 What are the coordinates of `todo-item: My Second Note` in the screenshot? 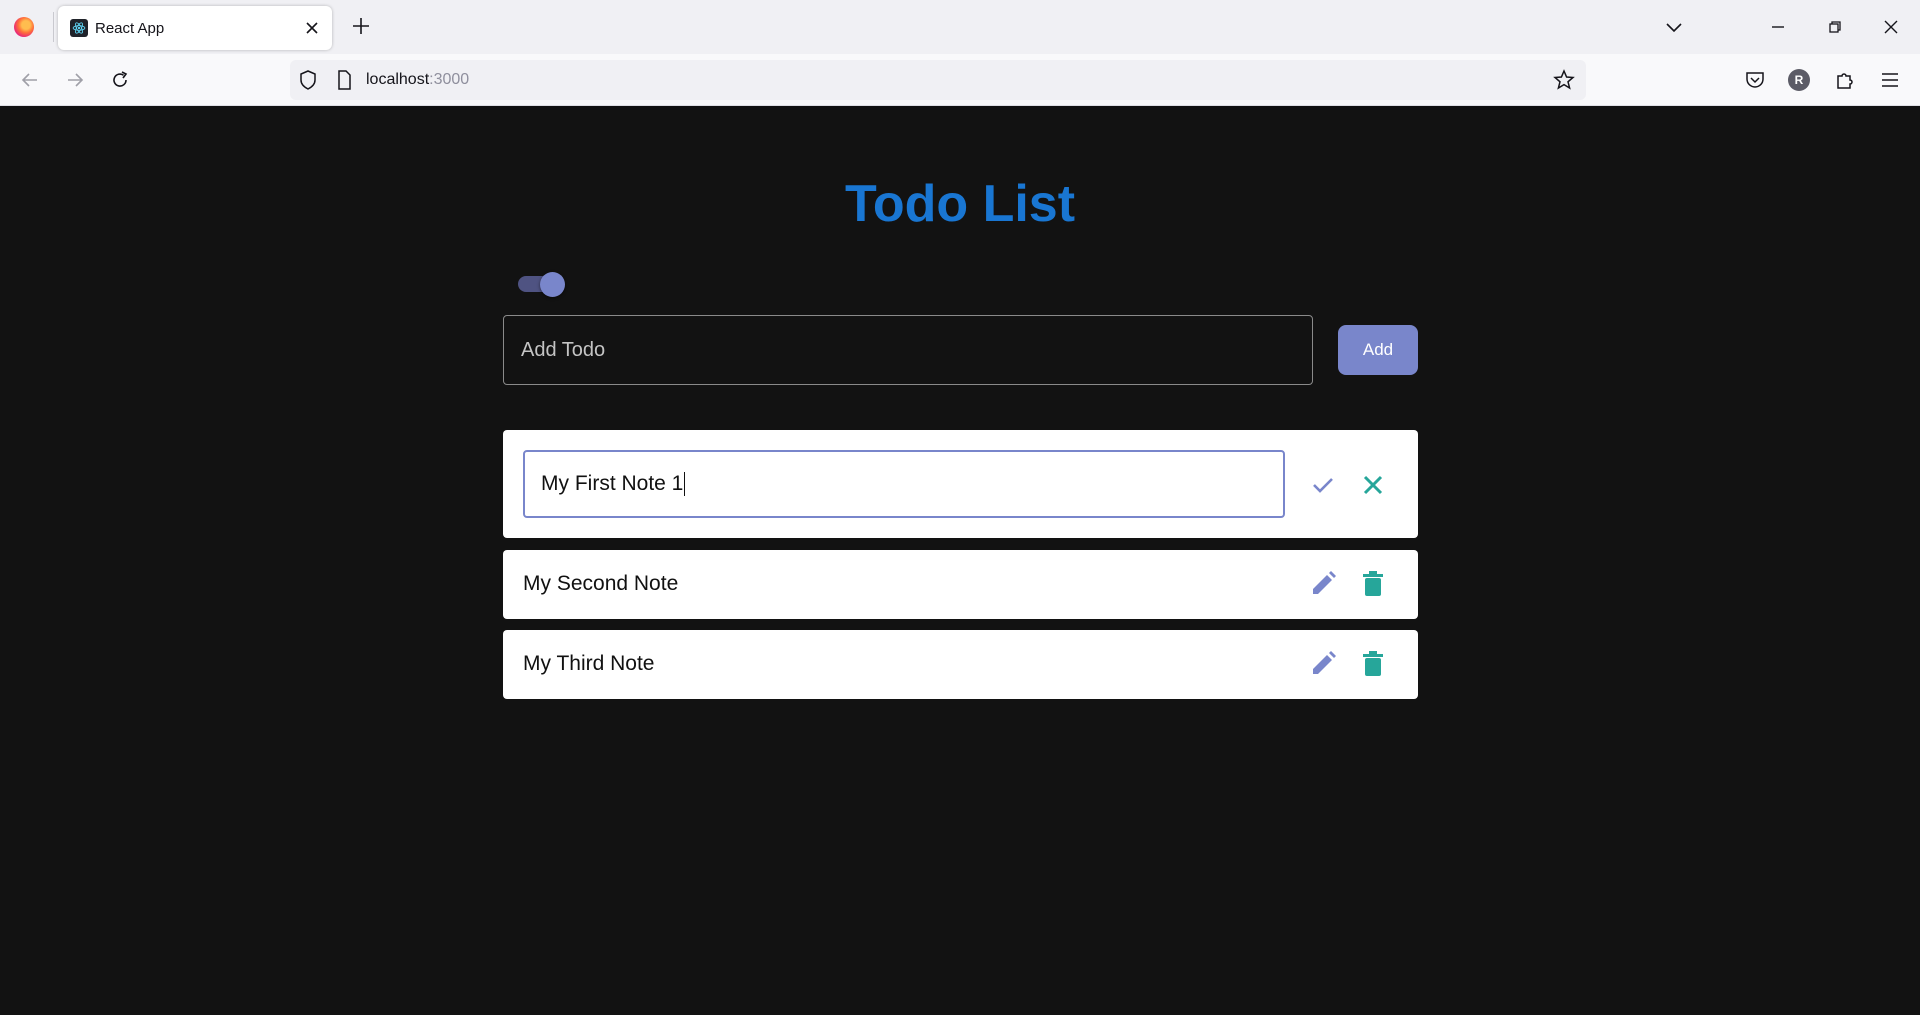 It's located at (960, 584).